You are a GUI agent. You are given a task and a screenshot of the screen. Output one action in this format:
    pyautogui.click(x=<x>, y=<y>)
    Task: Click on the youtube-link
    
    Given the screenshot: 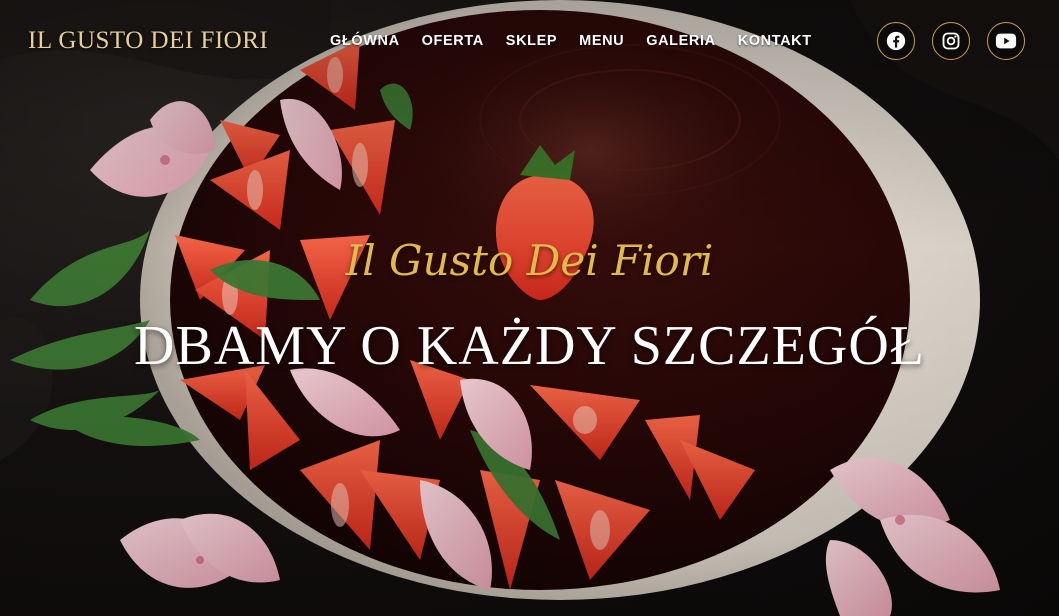 What is the action you would take?
    pyautogui.click(x=1006, y=41)
    